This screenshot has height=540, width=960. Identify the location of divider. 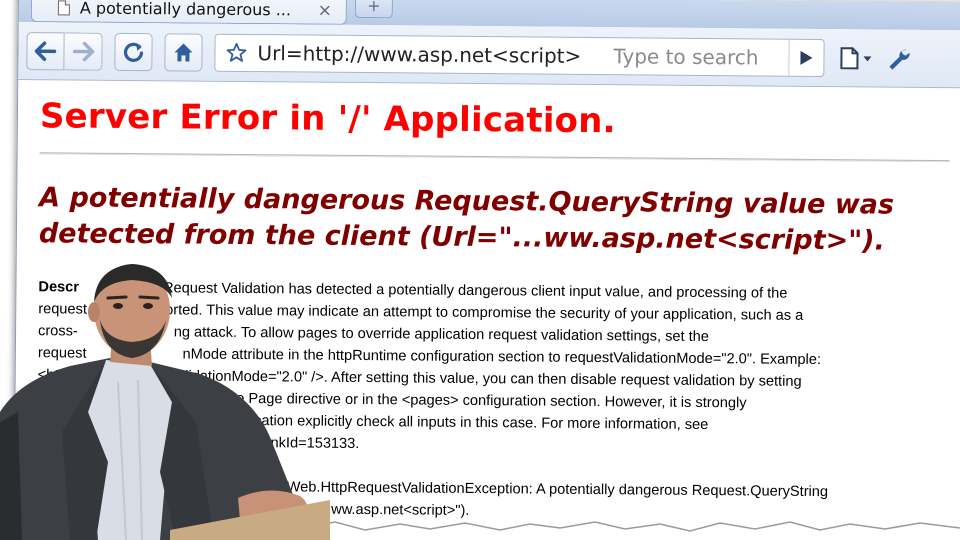
(494, 157).